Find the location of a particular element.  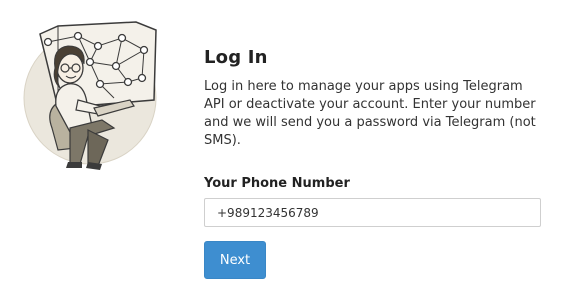

next-button: Next is located at coordinates (235, 260).